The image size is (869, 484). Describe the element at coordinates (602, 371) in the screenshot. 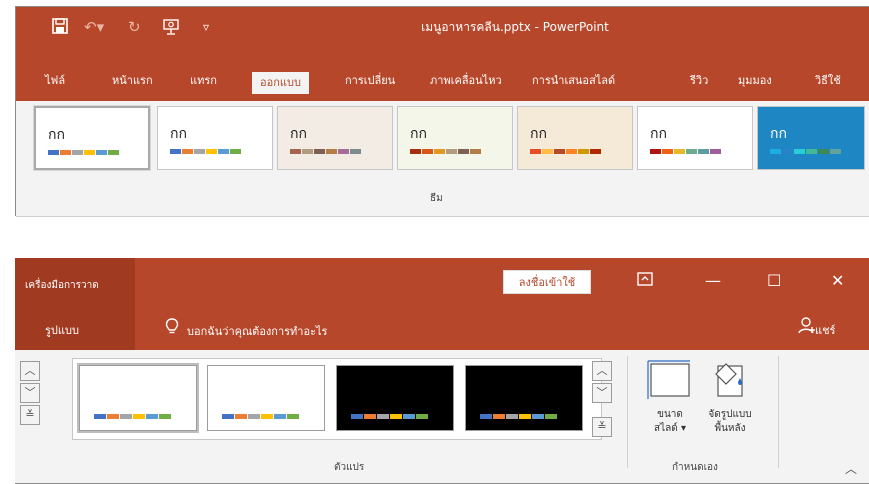

I see `variants-scroll-up-icon: ︿` at that location.